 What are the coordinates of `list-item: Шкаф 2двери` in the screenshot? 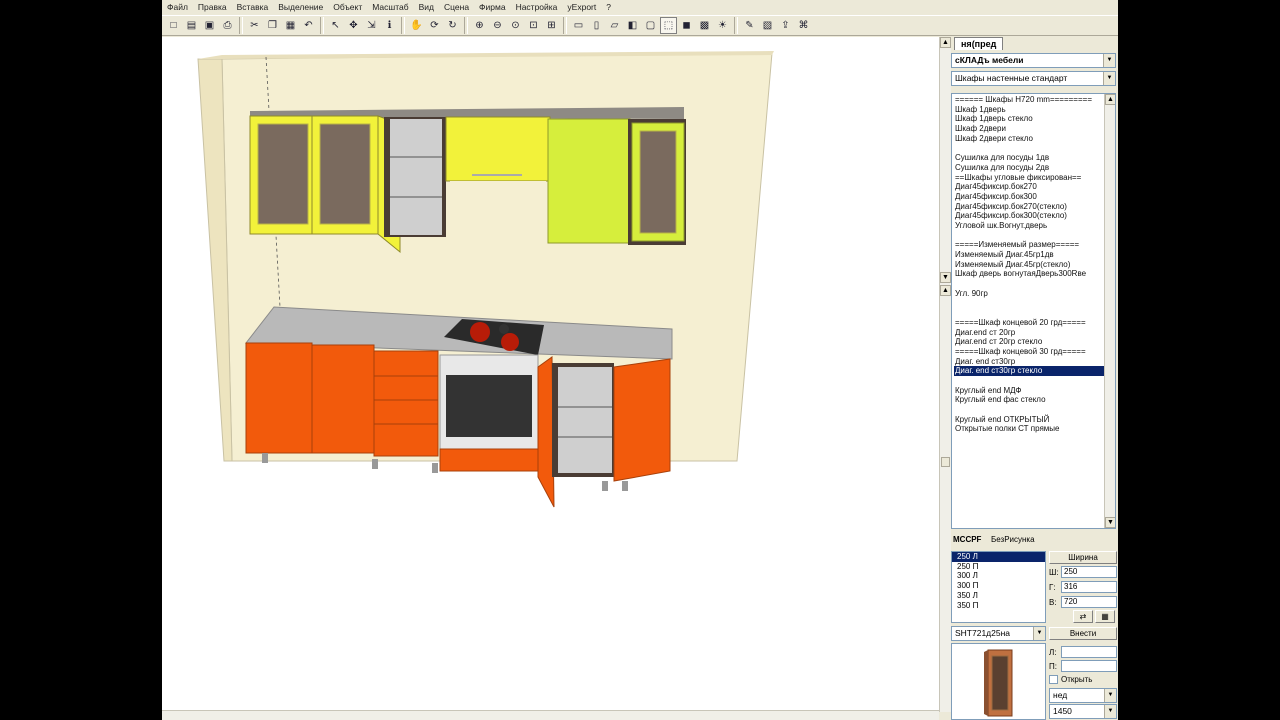 It's located at (1029, 129).